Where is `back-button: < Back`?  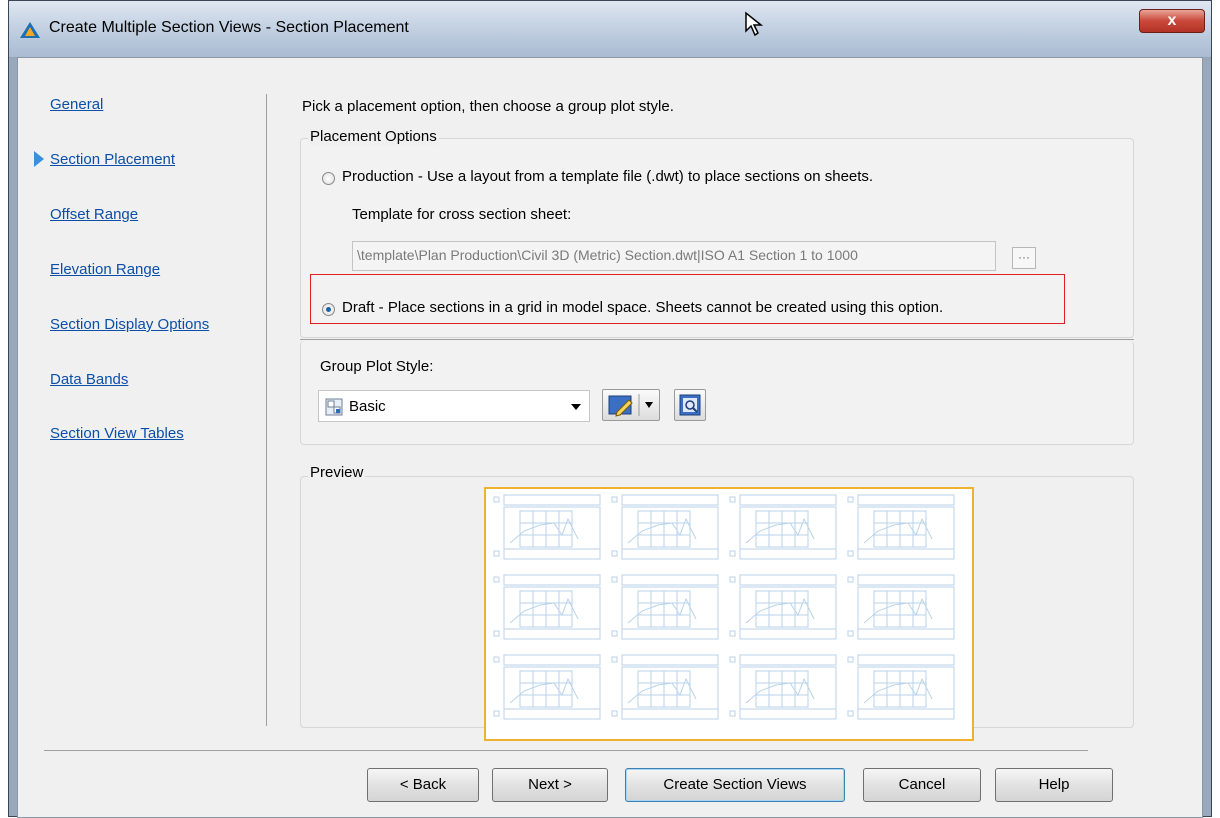
back-button: < Back is located at coordinates (423, 785).